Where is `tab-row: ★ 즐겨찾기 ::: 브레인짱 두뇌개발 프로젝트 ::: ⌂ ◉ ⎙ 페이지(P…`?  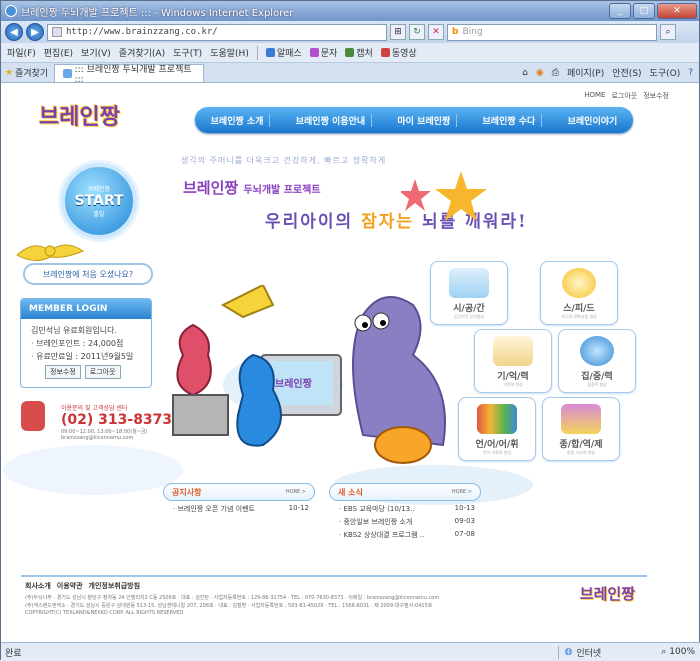
tab-row: ★ 즐겨찾기 ::: 브레인짱 두뇌개발 프로젝트 ::: ⌂ ◉ ⎙ 페이지(P… is located at coordinates (350, 74).